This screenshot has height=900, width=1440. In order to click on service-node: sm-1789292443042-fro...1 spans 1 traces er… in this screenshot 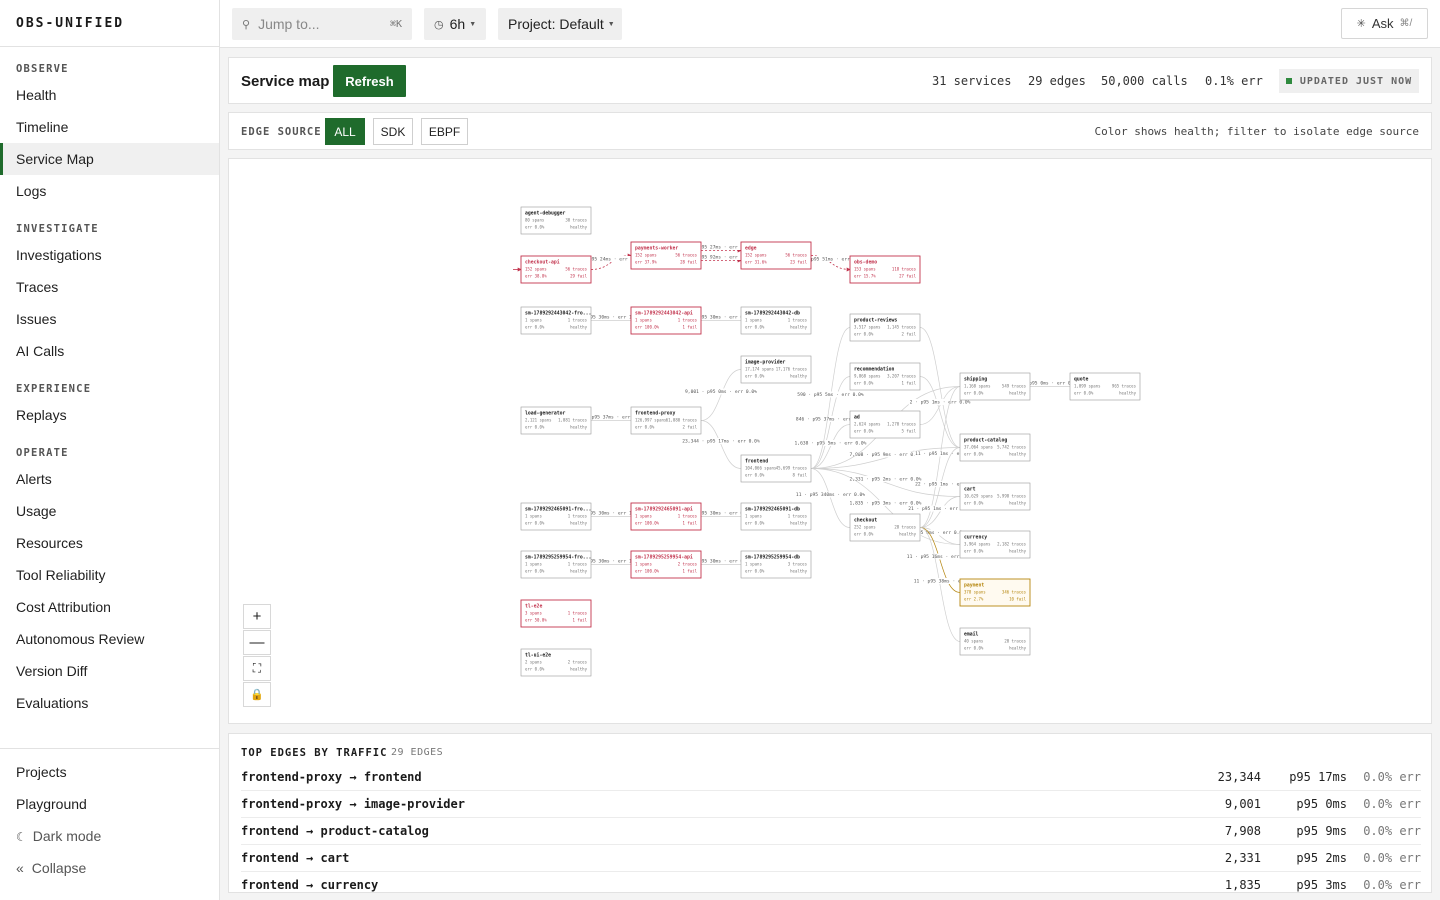, I will do `click(555, 320)`.